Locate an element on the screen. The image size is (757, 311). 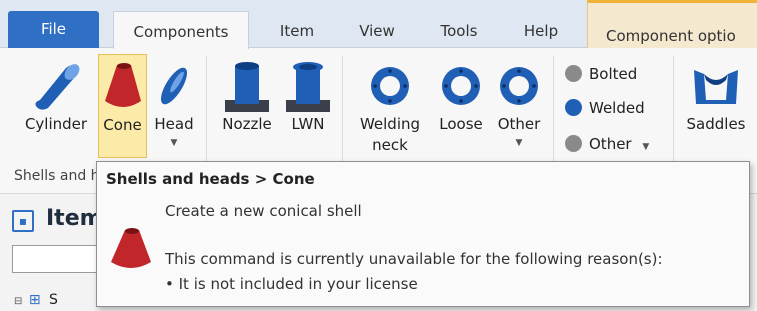
head-button: Head ▼ is located at coordinates (174, 106).